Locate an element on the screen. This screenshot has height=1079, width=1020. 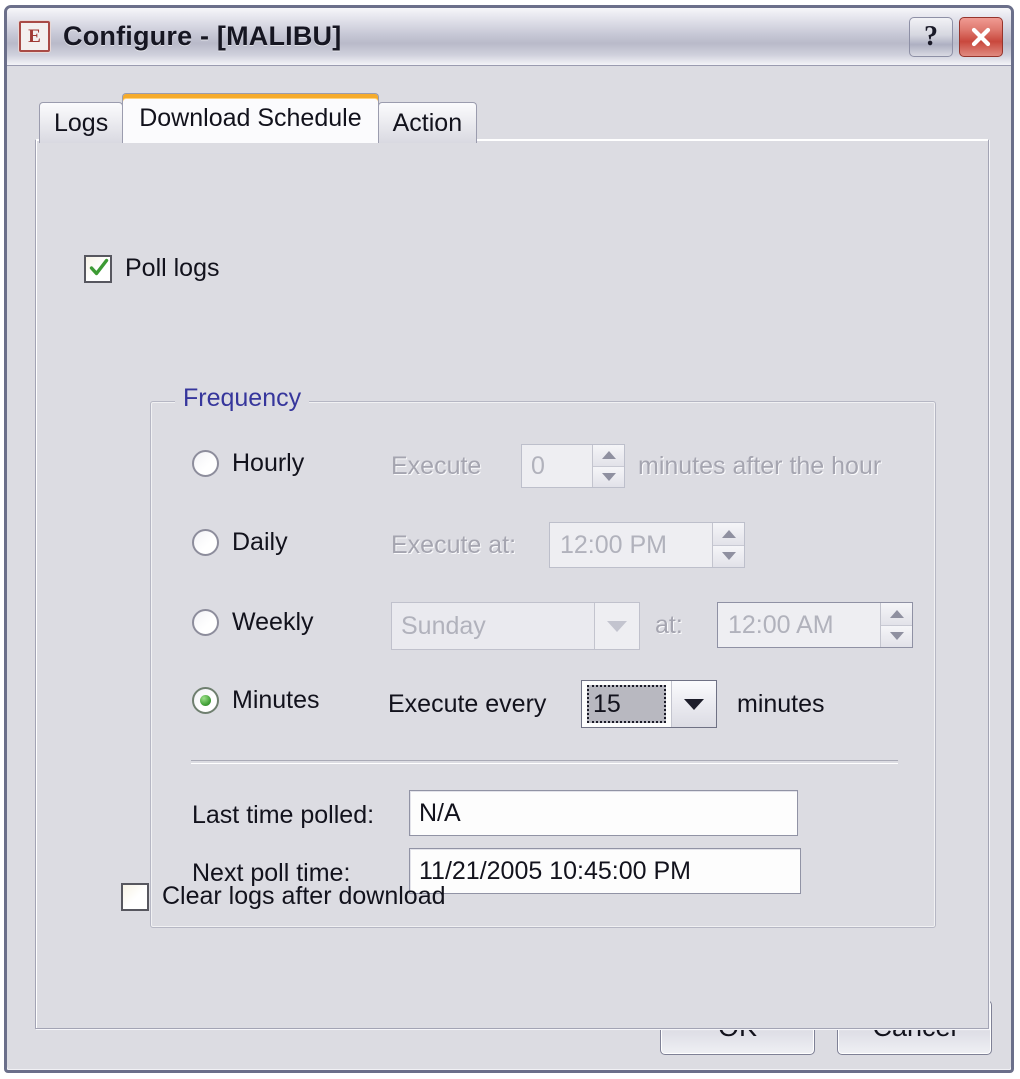
weekly-spinner-buttons is located at coordinates (896, 625).